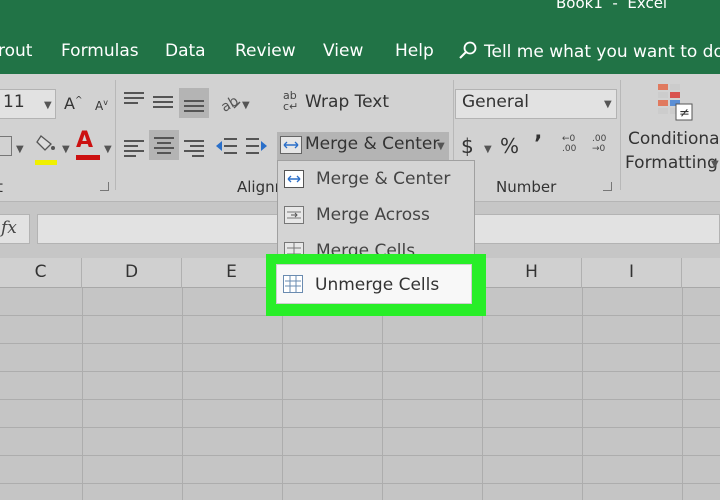 The height and width of the screenshot is (500, 720). What do you see at coordinates (265, 51) in the screenshot?
I see `tab-review: Review` at bounding box center [265, 51].